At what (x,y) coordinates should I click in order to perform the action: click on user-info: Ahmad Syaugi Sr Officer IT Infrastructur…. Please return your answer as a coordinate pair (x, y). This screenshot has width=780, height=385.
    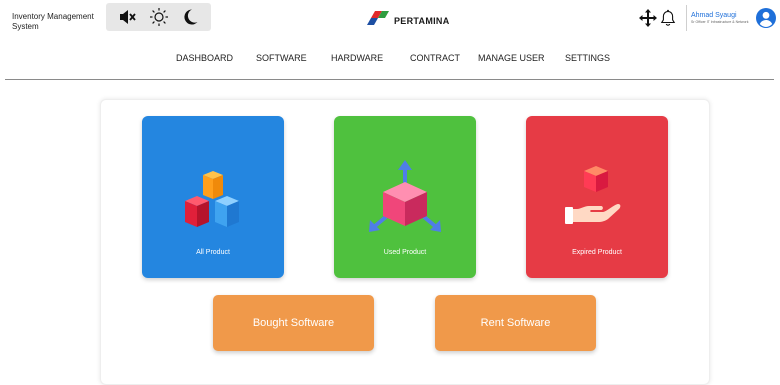
    Looking at the image, I should click on (719, 18).